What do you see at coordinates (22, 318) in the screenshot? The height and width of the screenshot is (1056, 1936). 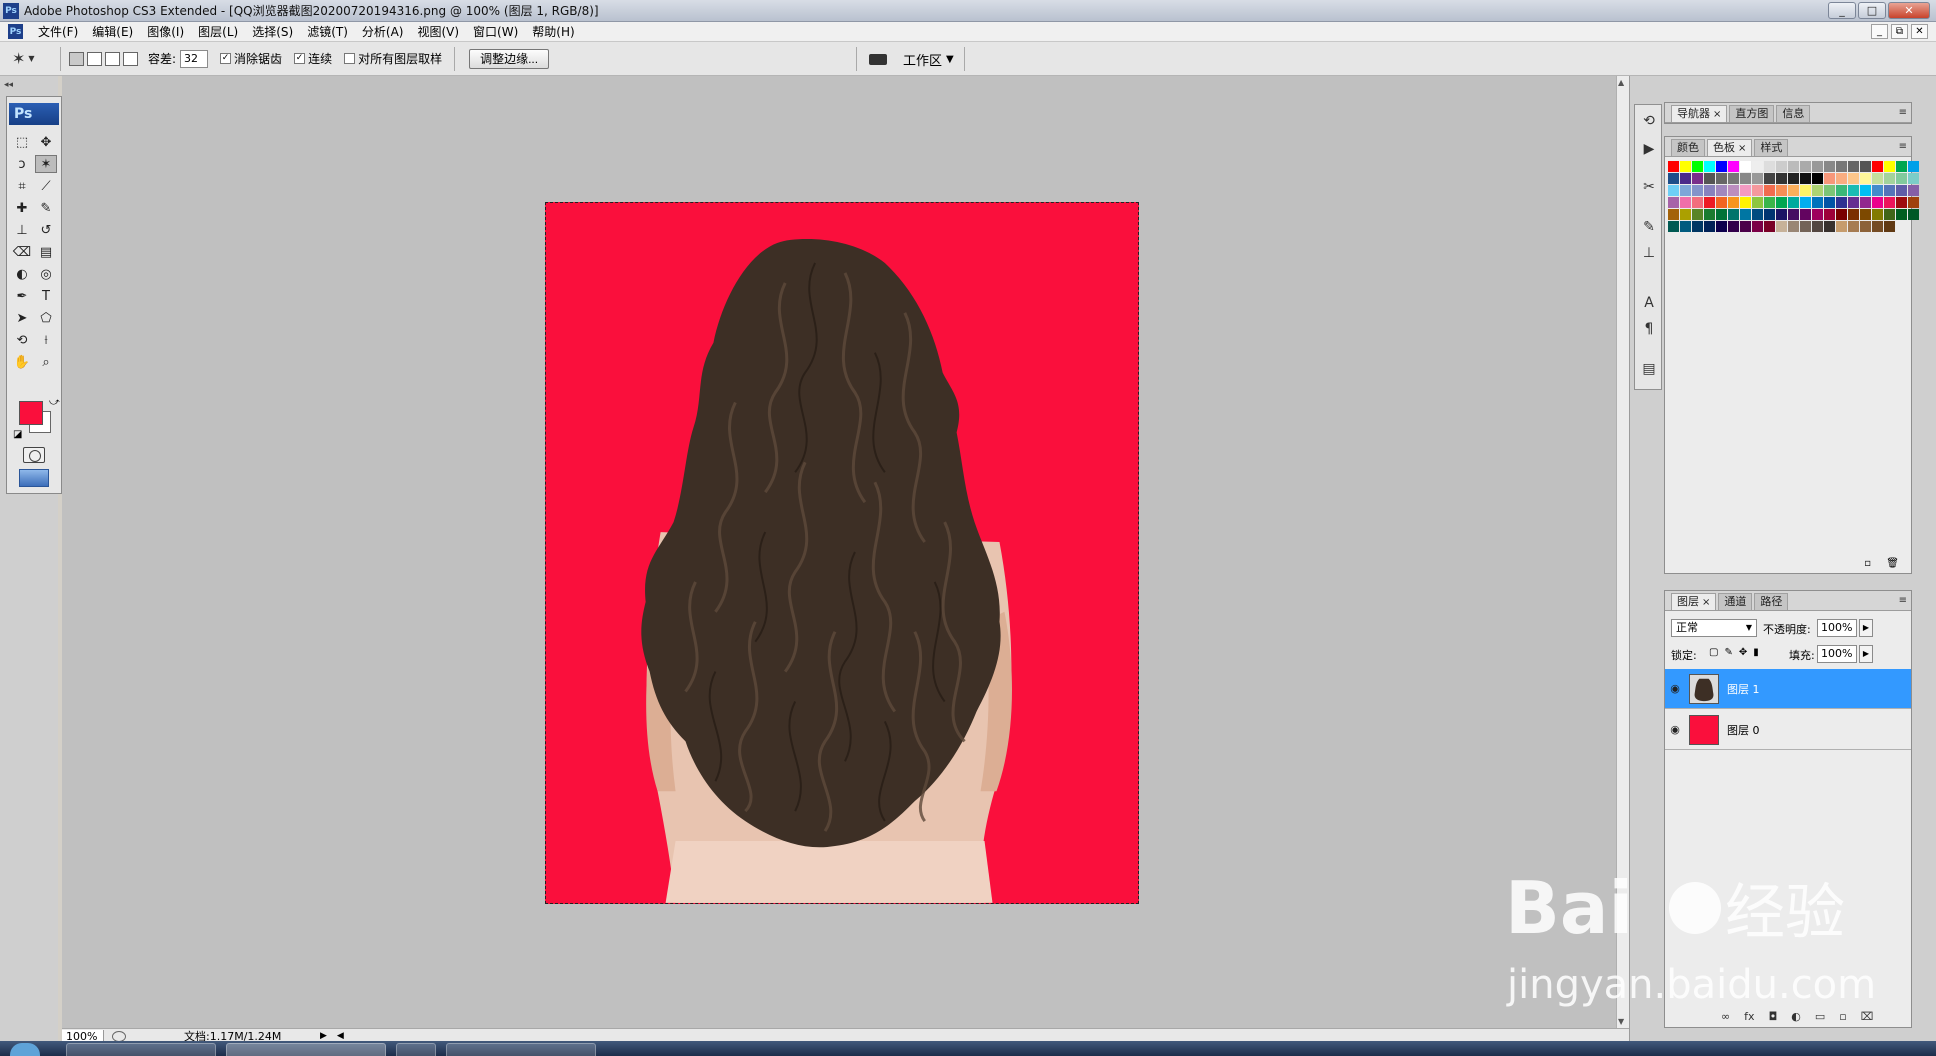 I see `path-selection-tool-icon: ➤` at bounding box center [22, 318].